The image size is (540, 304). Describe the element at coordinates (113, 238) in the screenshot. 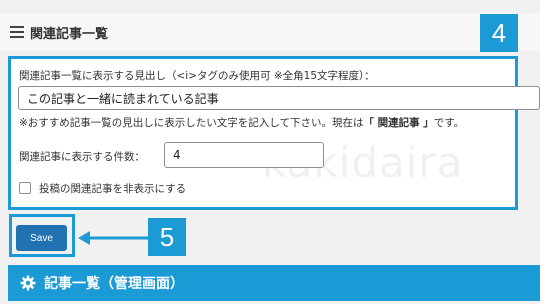

I see `arrow-left-icon` at that location.